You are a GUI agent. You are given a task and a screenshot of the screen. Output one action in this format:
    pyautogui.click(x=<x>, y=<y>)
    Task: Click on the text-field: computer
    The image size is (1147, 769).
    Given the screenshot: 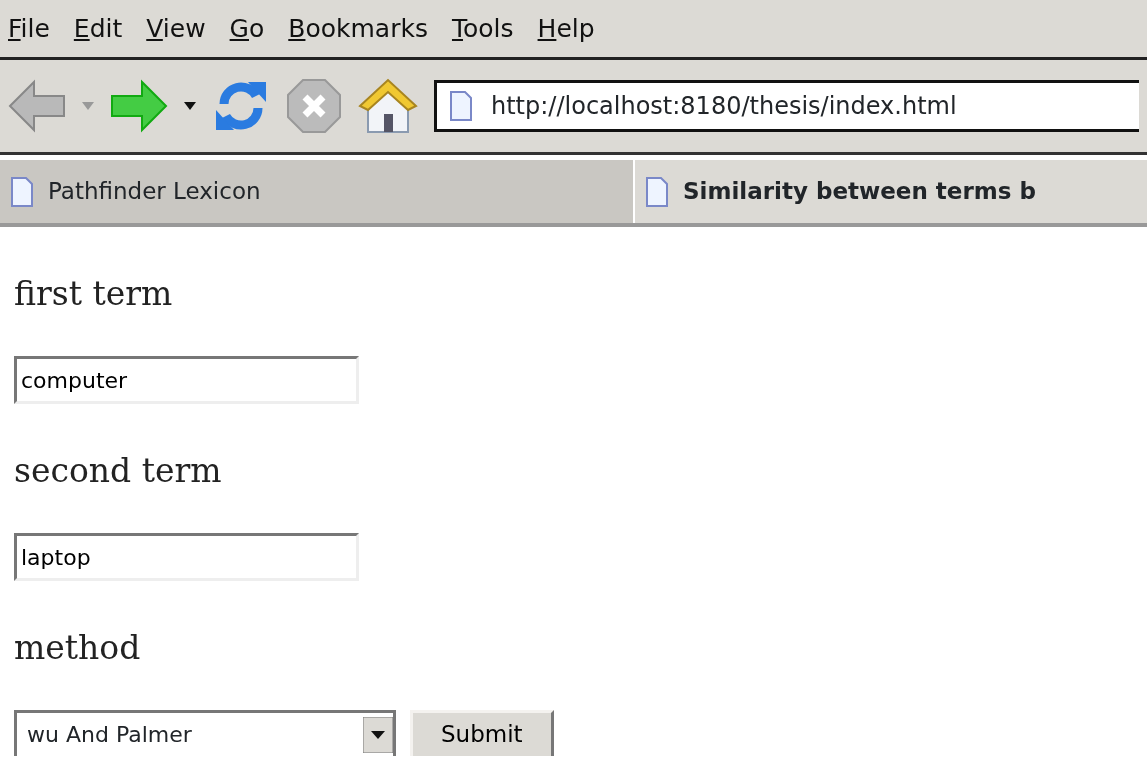 What is the action you would take?
    pyautogui.click(x=186, y=380)
    